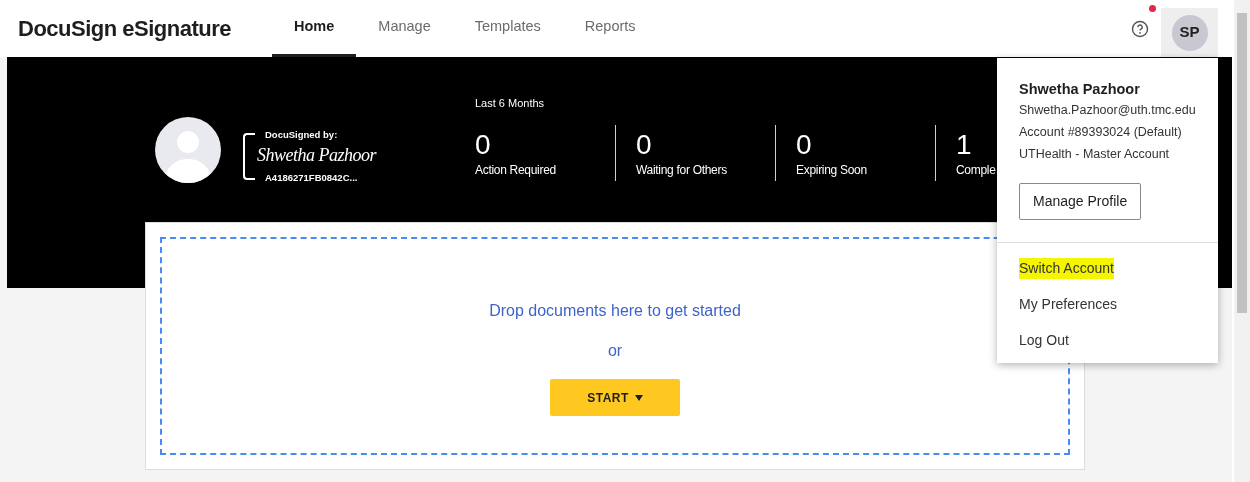 Image resolution: width=1250 pixels, height=482 pixels. I want to click on scrollbar, so click(1242, 241).